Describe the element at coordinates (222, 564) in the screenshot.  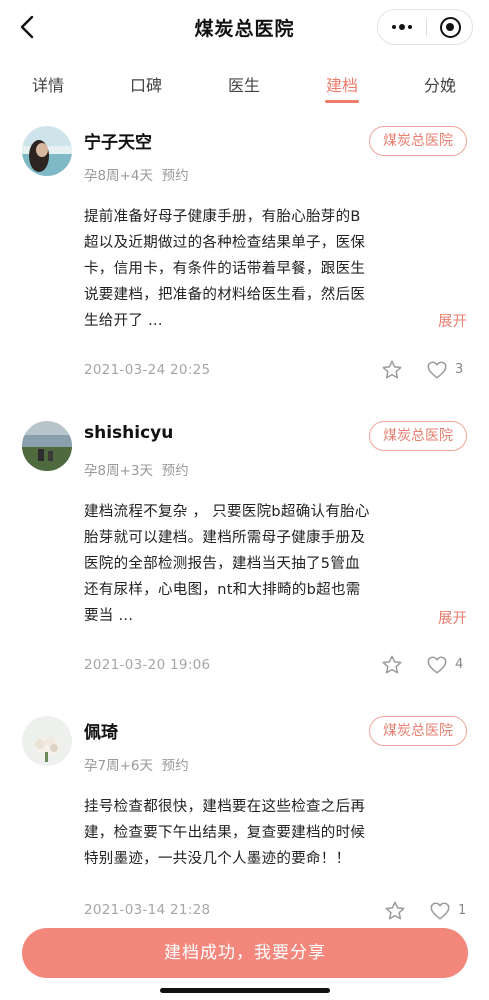
I see `content-line: 医院的全部检测报告，建档当天抽了5管血` at that location.